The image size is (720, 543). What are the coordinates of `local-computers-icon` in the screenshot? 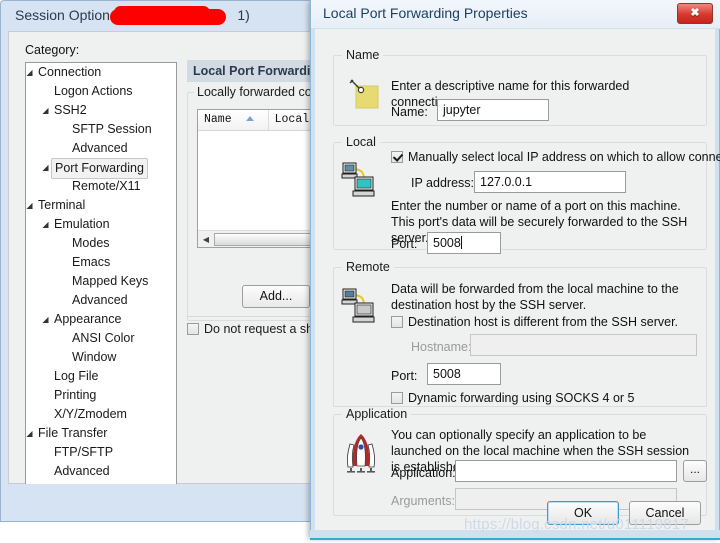 It's located at (361, 181).